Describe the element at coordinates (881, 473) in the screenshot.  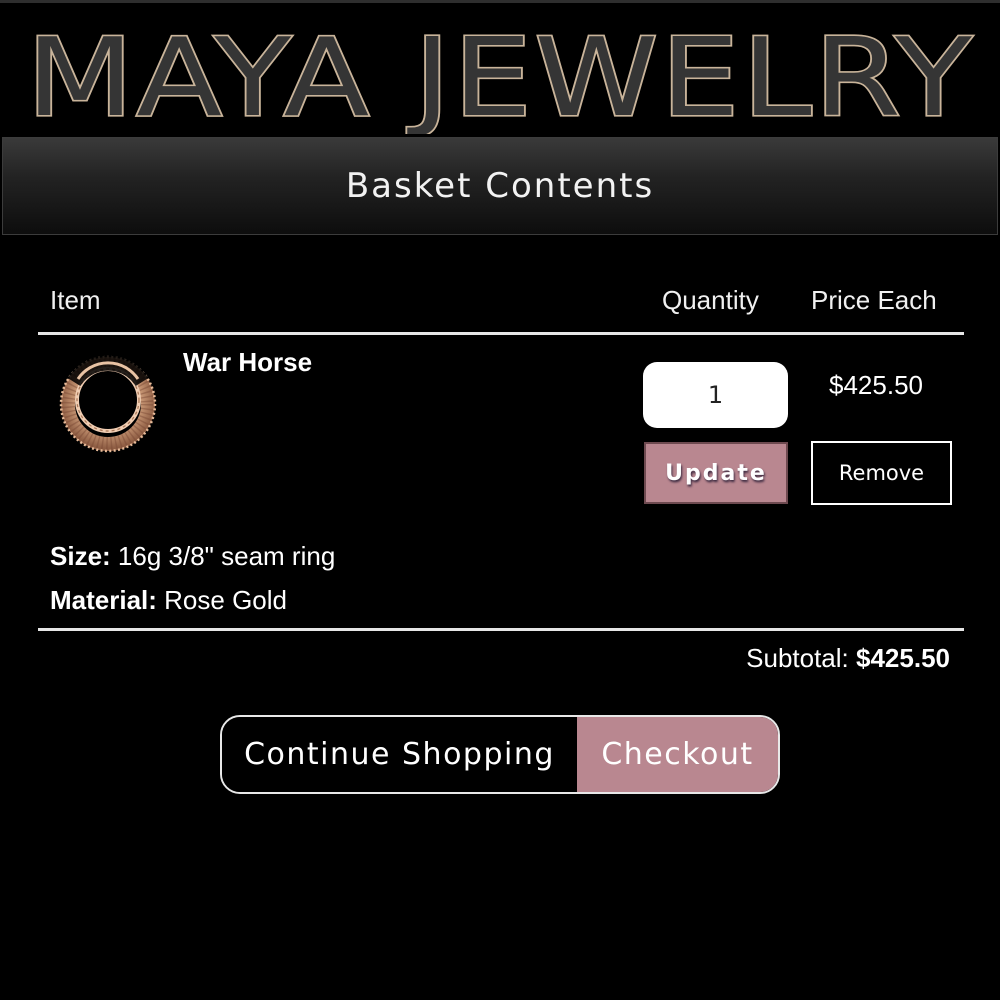
I see `remove-button: Remove` at that location.